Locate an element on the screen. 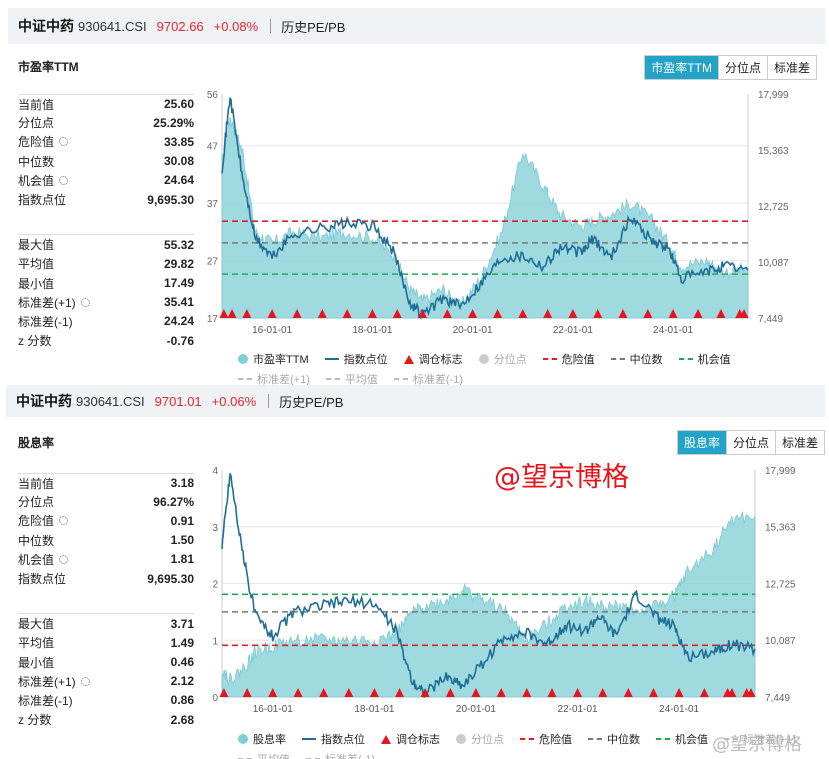 The height and width of the screenshot is (759, 829). y-tick-label: 2 is located at coordinates (215, 585).